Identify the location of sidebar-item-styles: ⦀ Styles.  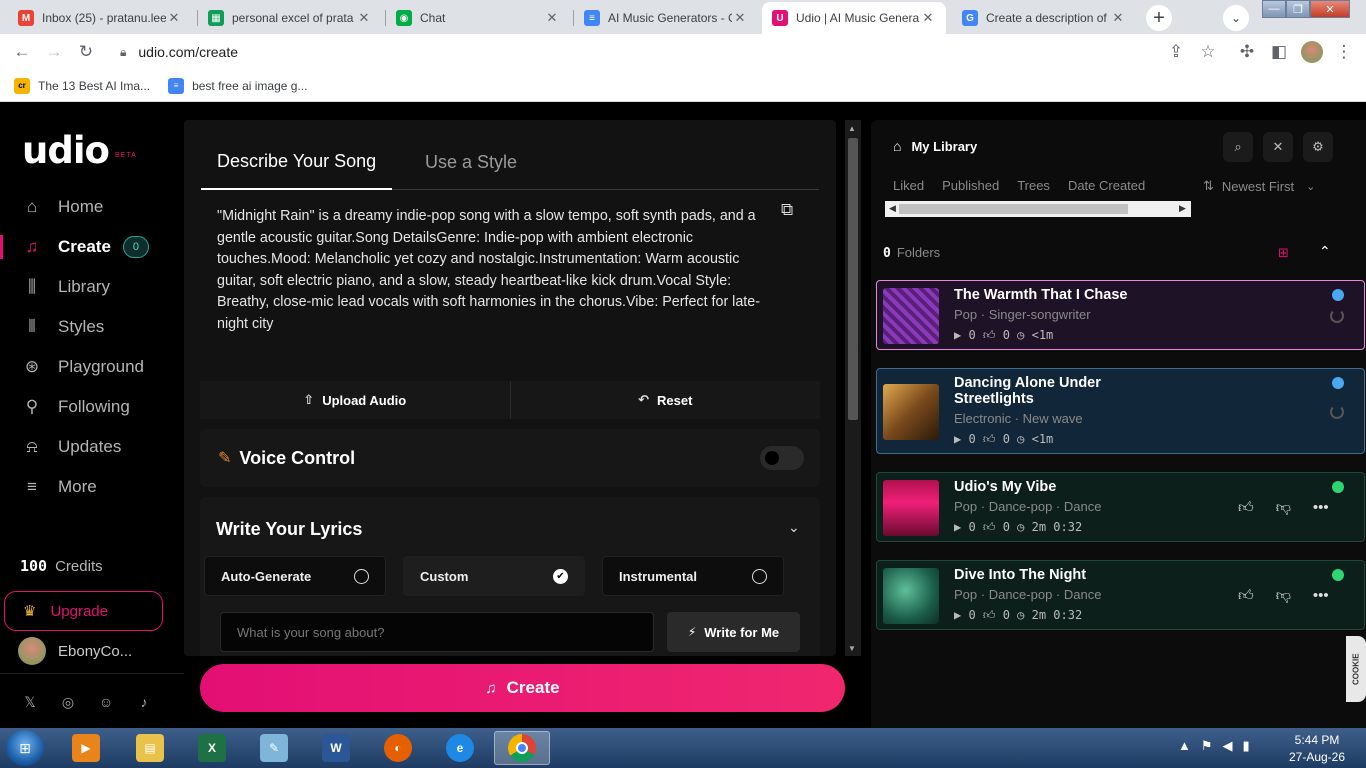
(92, 327).